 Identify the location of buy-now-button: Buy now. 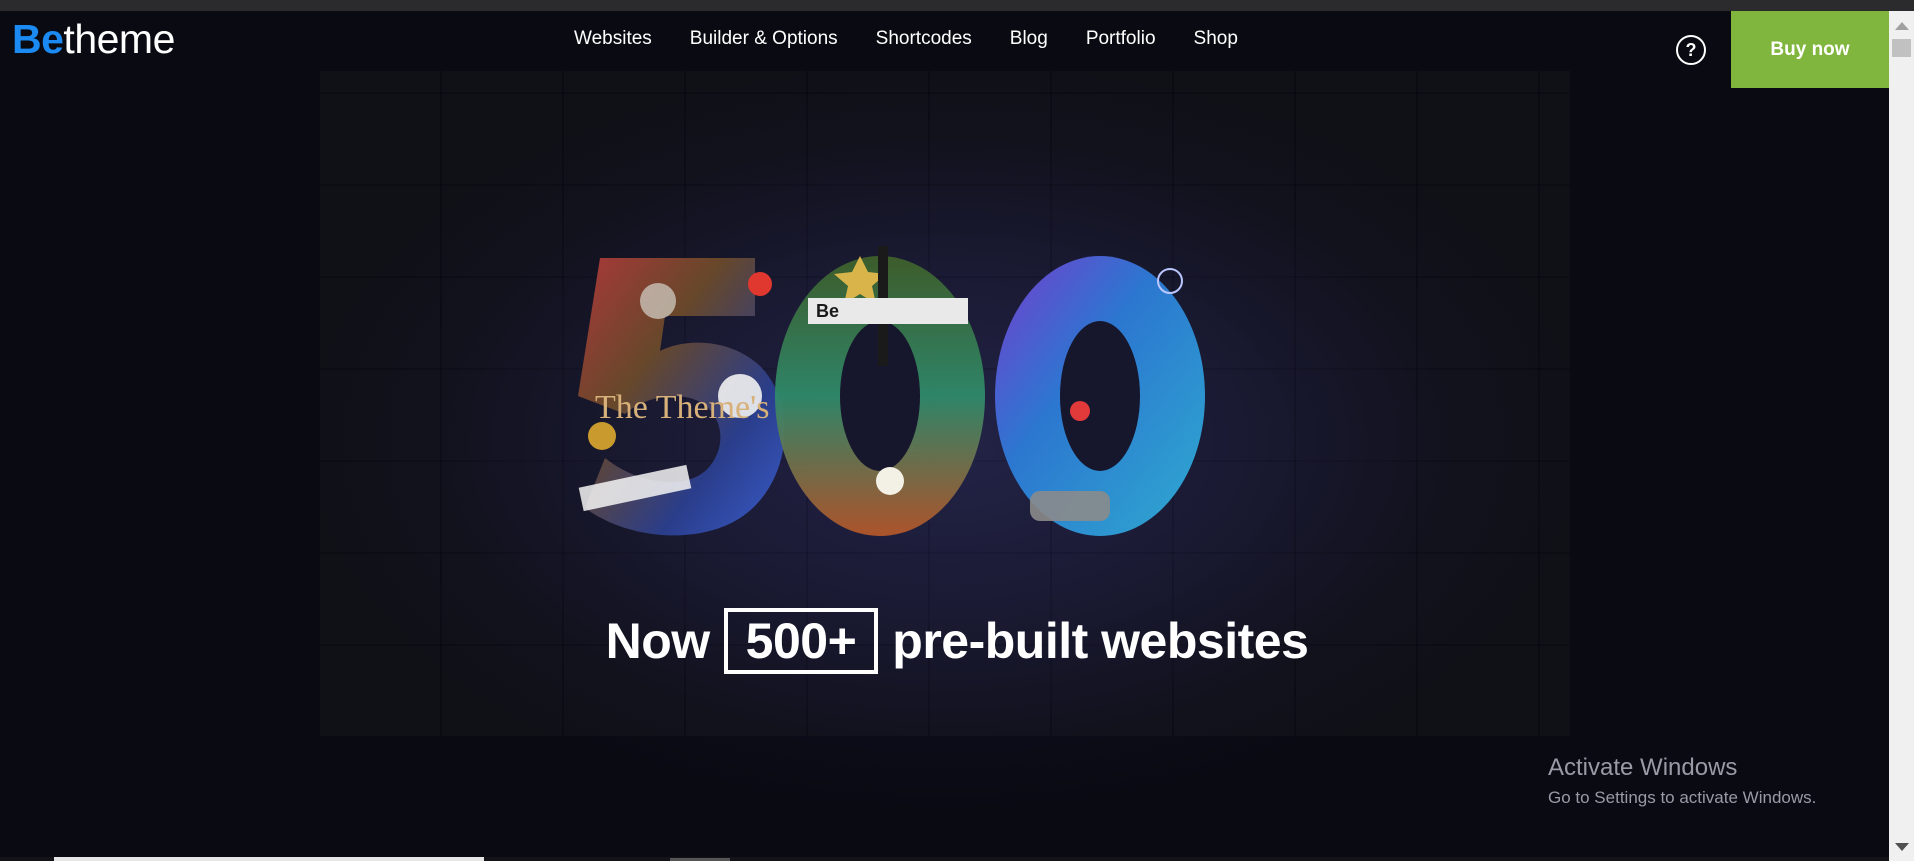
(1810, 49).